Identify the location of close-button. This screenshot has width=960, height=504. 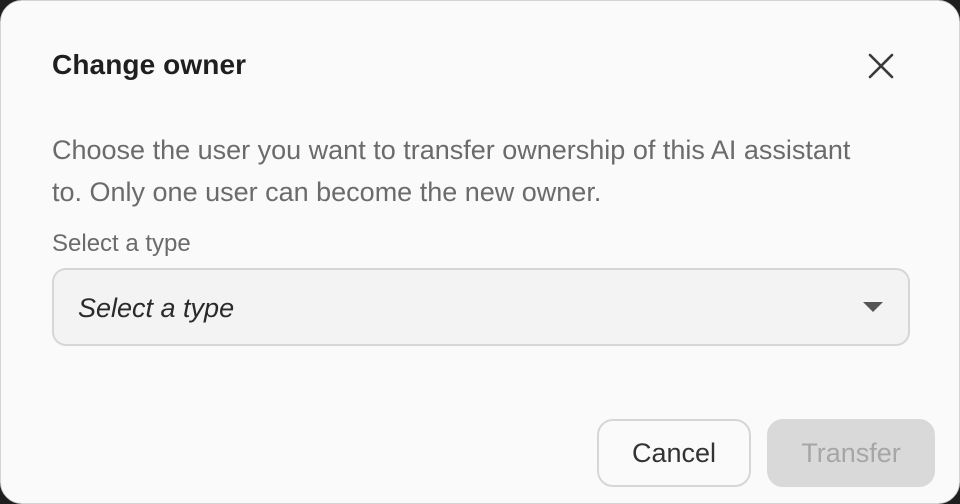
(881, 66).